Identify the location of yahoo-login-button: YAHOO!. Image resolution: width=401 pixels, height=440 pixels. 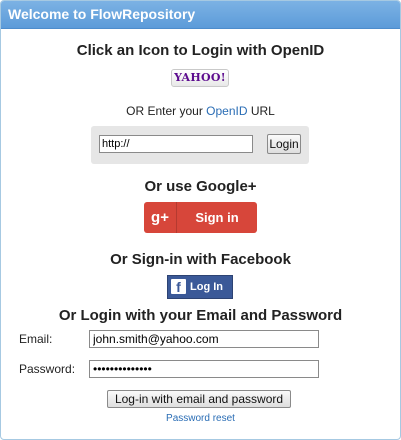
(200, 78).